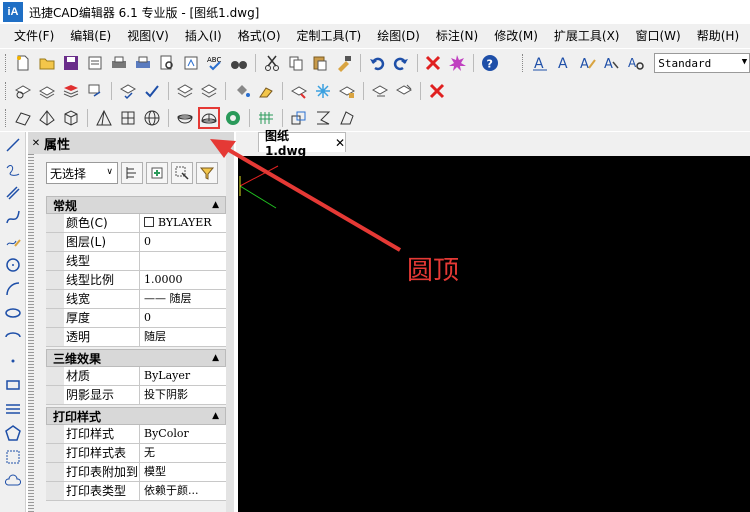 The width and height of the screenshot is (750, 512). Describe the element at coordinates (323, 118) in the screenshot. I see `tabulated-surface-icon` at that location.